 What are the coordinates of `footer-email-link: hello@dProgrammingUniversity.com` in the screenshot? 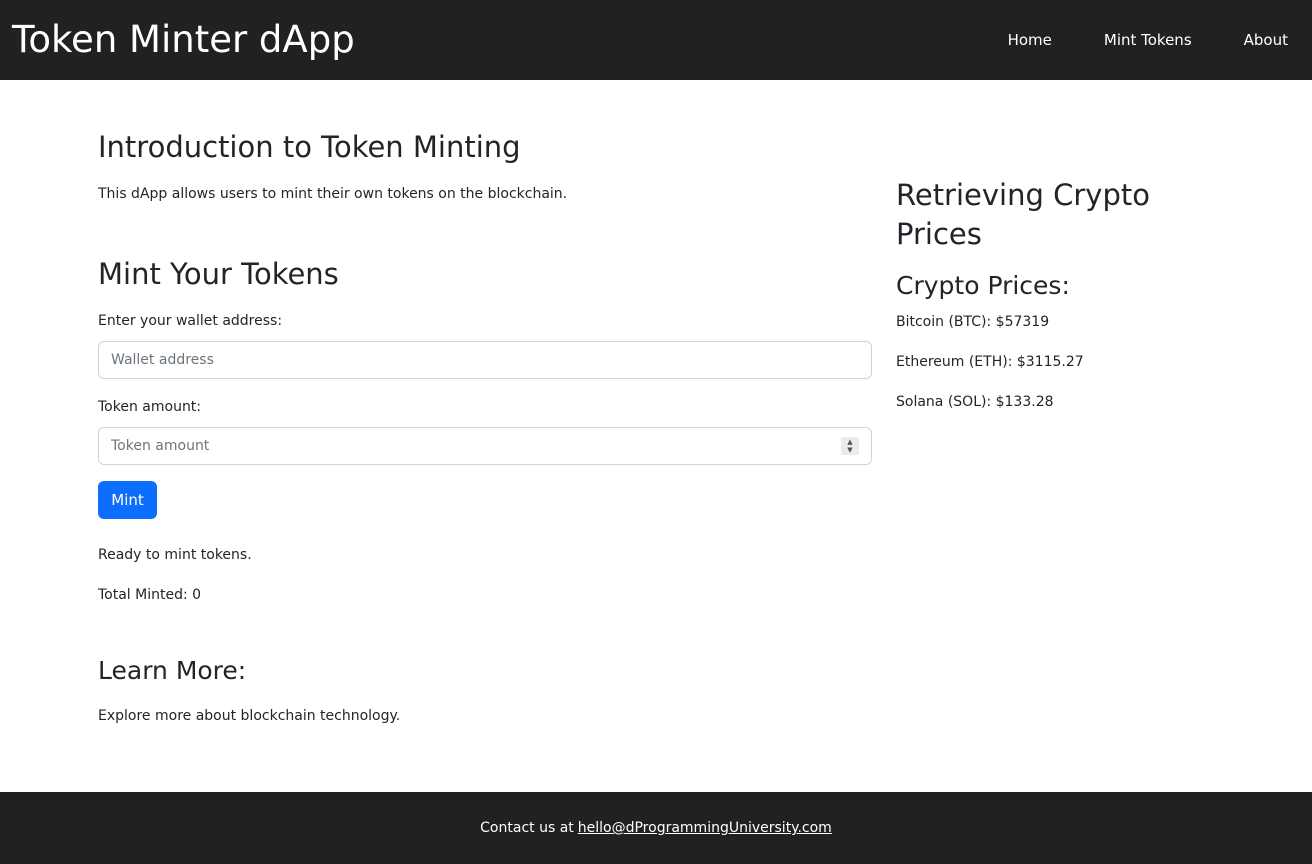 It's located at (705, 828).